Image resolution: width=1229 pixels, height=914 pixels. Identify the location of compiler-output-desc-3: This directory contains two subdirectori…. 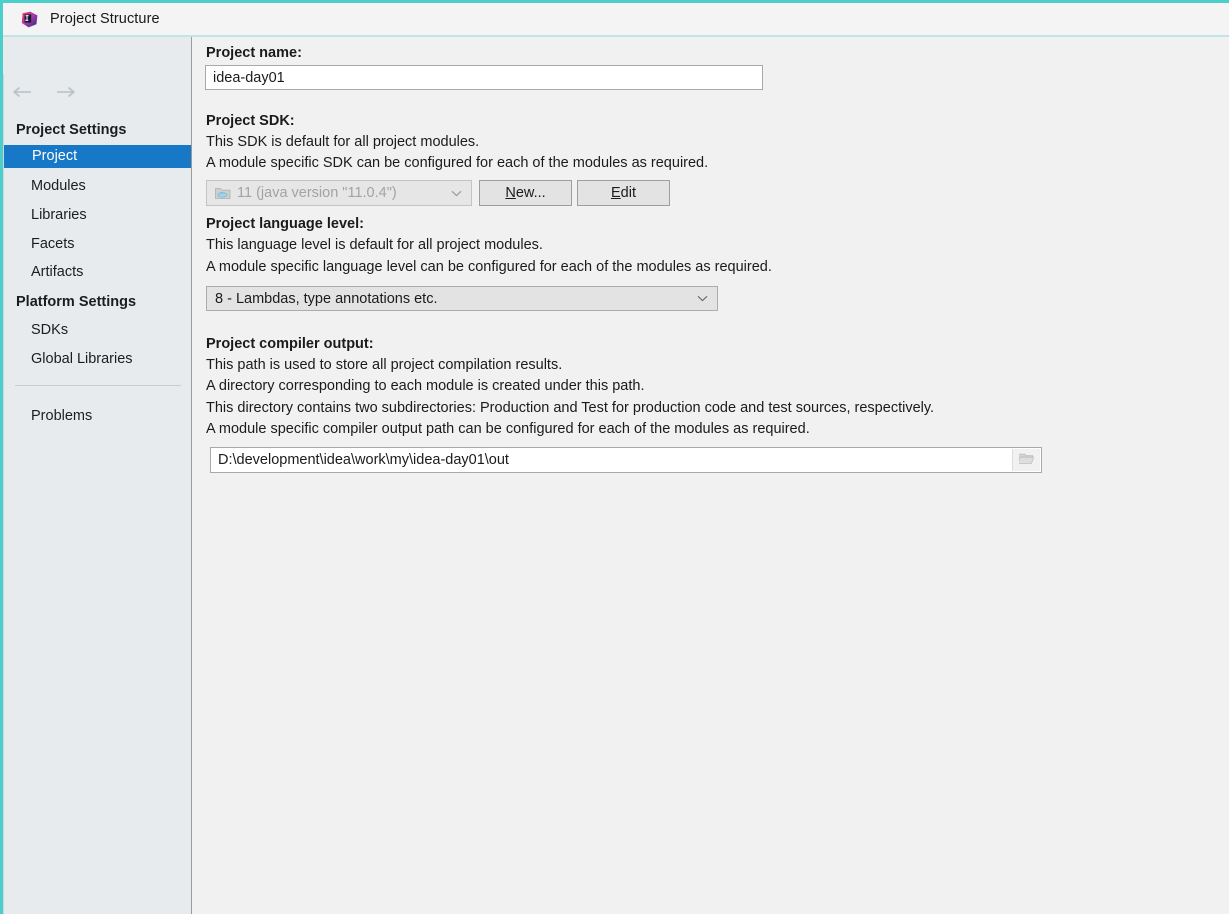
(570, 408).